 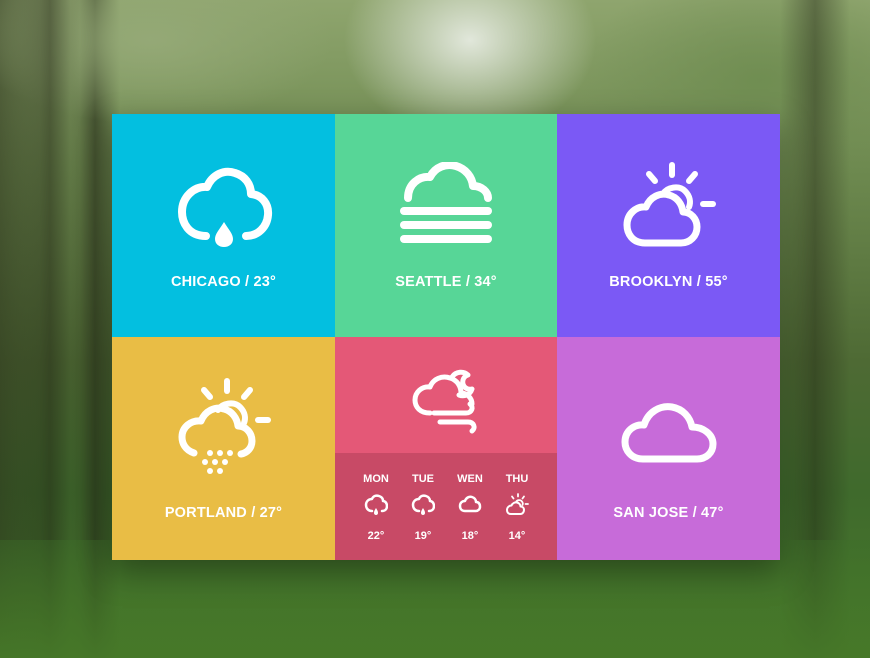 What do you see at coordinates (376, 479) in the screenshot?
I see `forecast-day-label: MON` at bounding box center [376, 479].